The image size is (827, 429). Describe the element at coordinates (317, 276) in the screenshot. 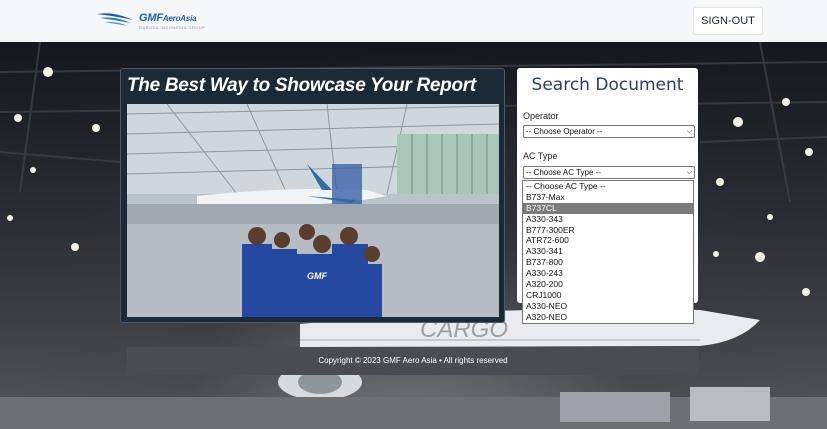

I see `uniform-badge-text: GMF` at that location.